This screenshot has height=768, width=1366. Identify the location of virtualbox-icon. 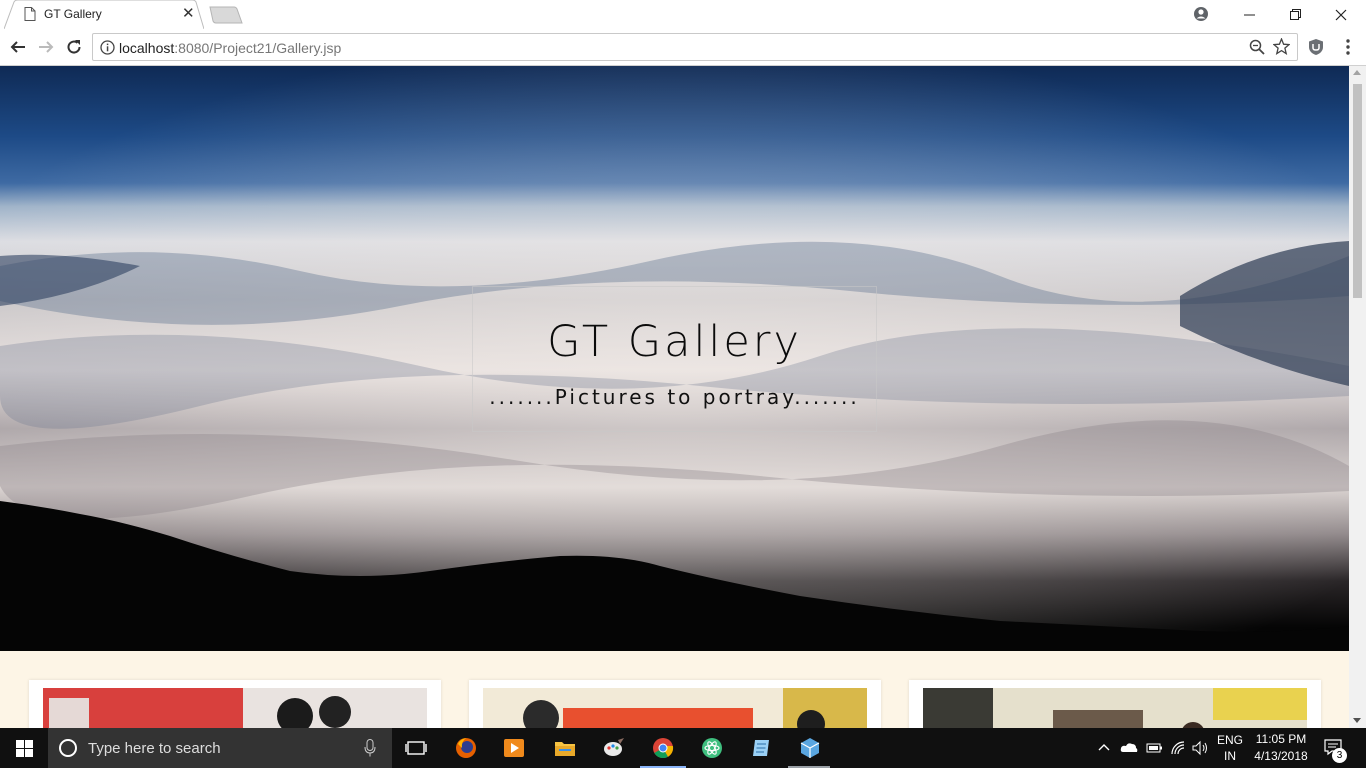
(810, 748).